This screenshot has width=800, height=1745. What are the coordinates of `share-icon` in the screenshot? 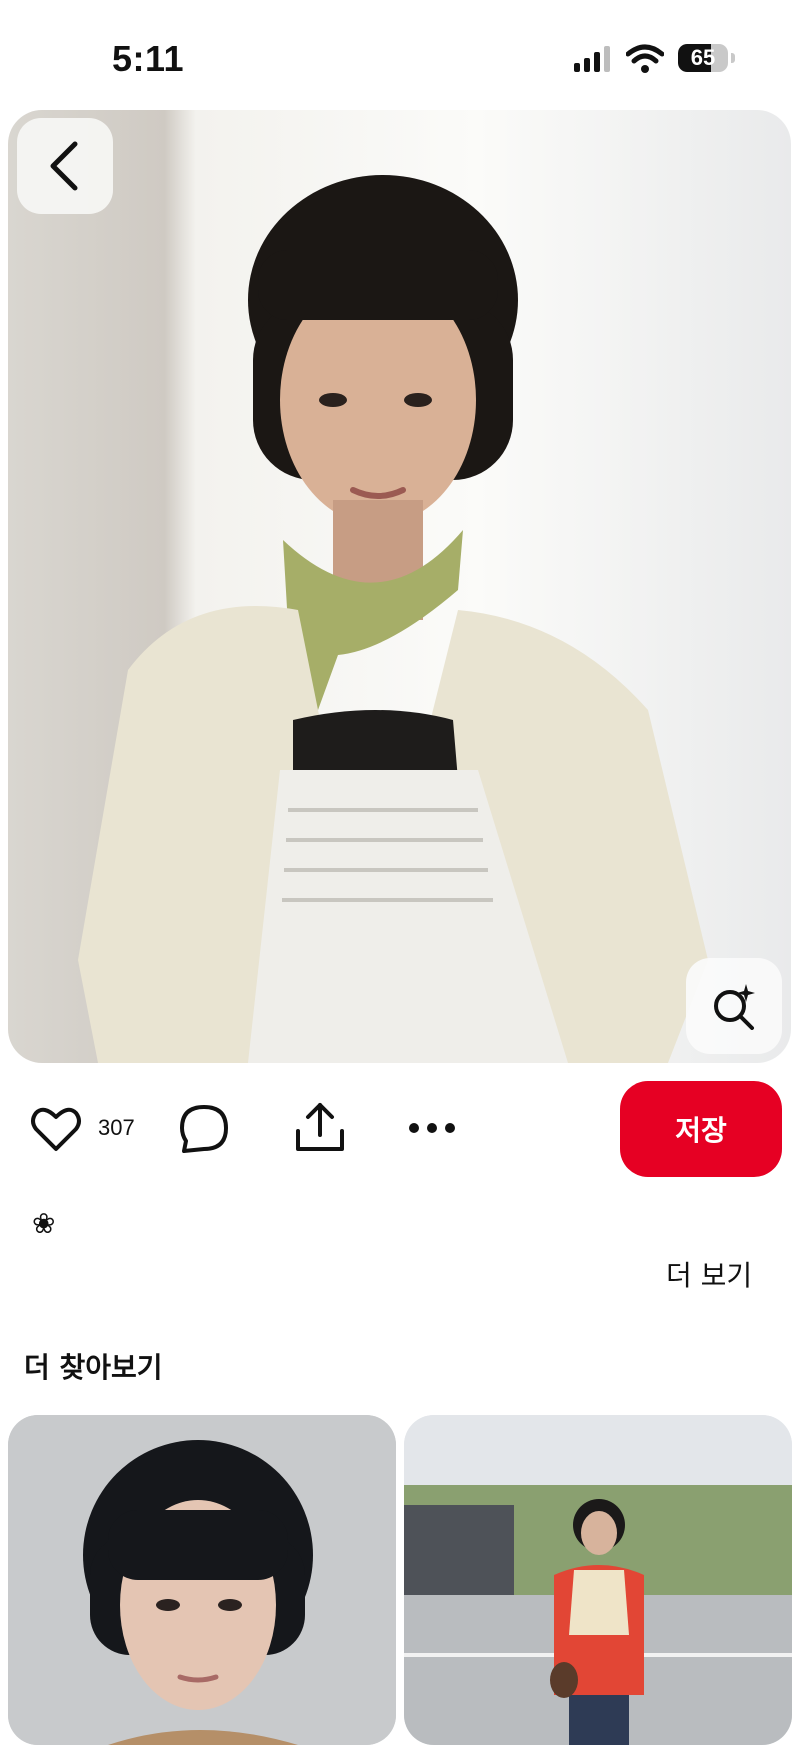 It's located at (320, 1127).